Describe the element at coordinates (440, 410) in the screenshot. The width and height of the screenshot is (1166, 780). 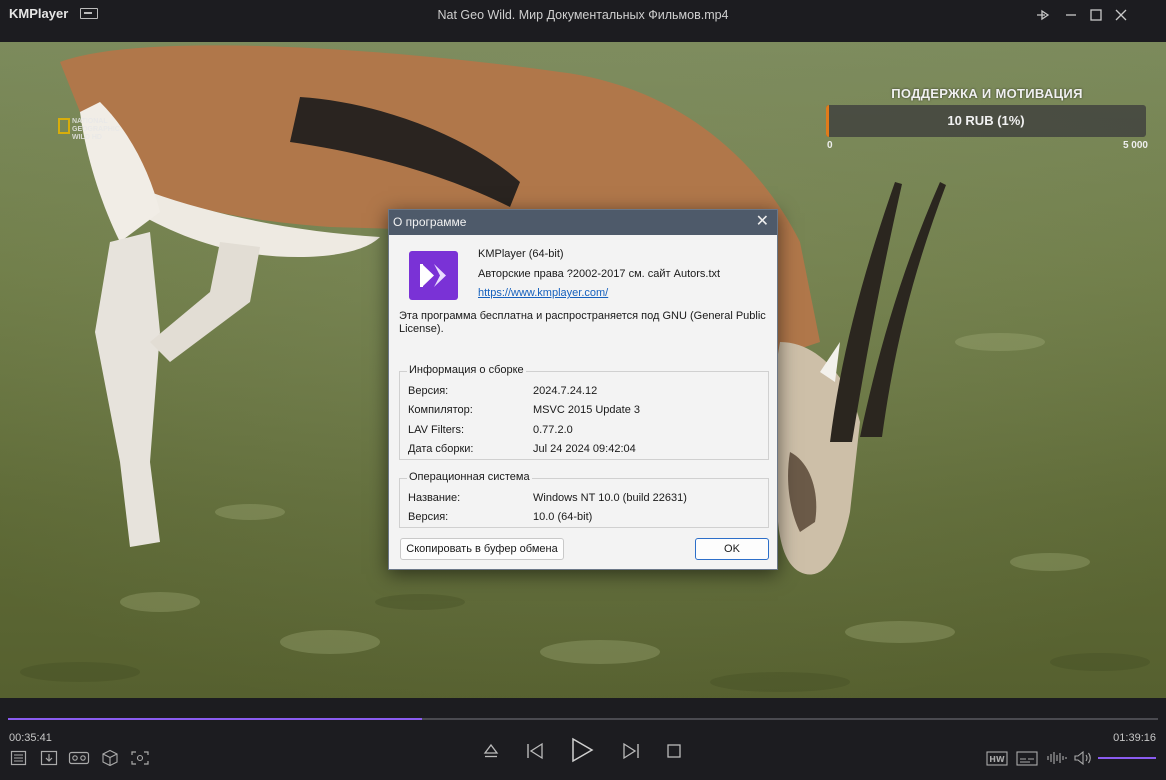
I see `build-label: Компилятор:` at that location.